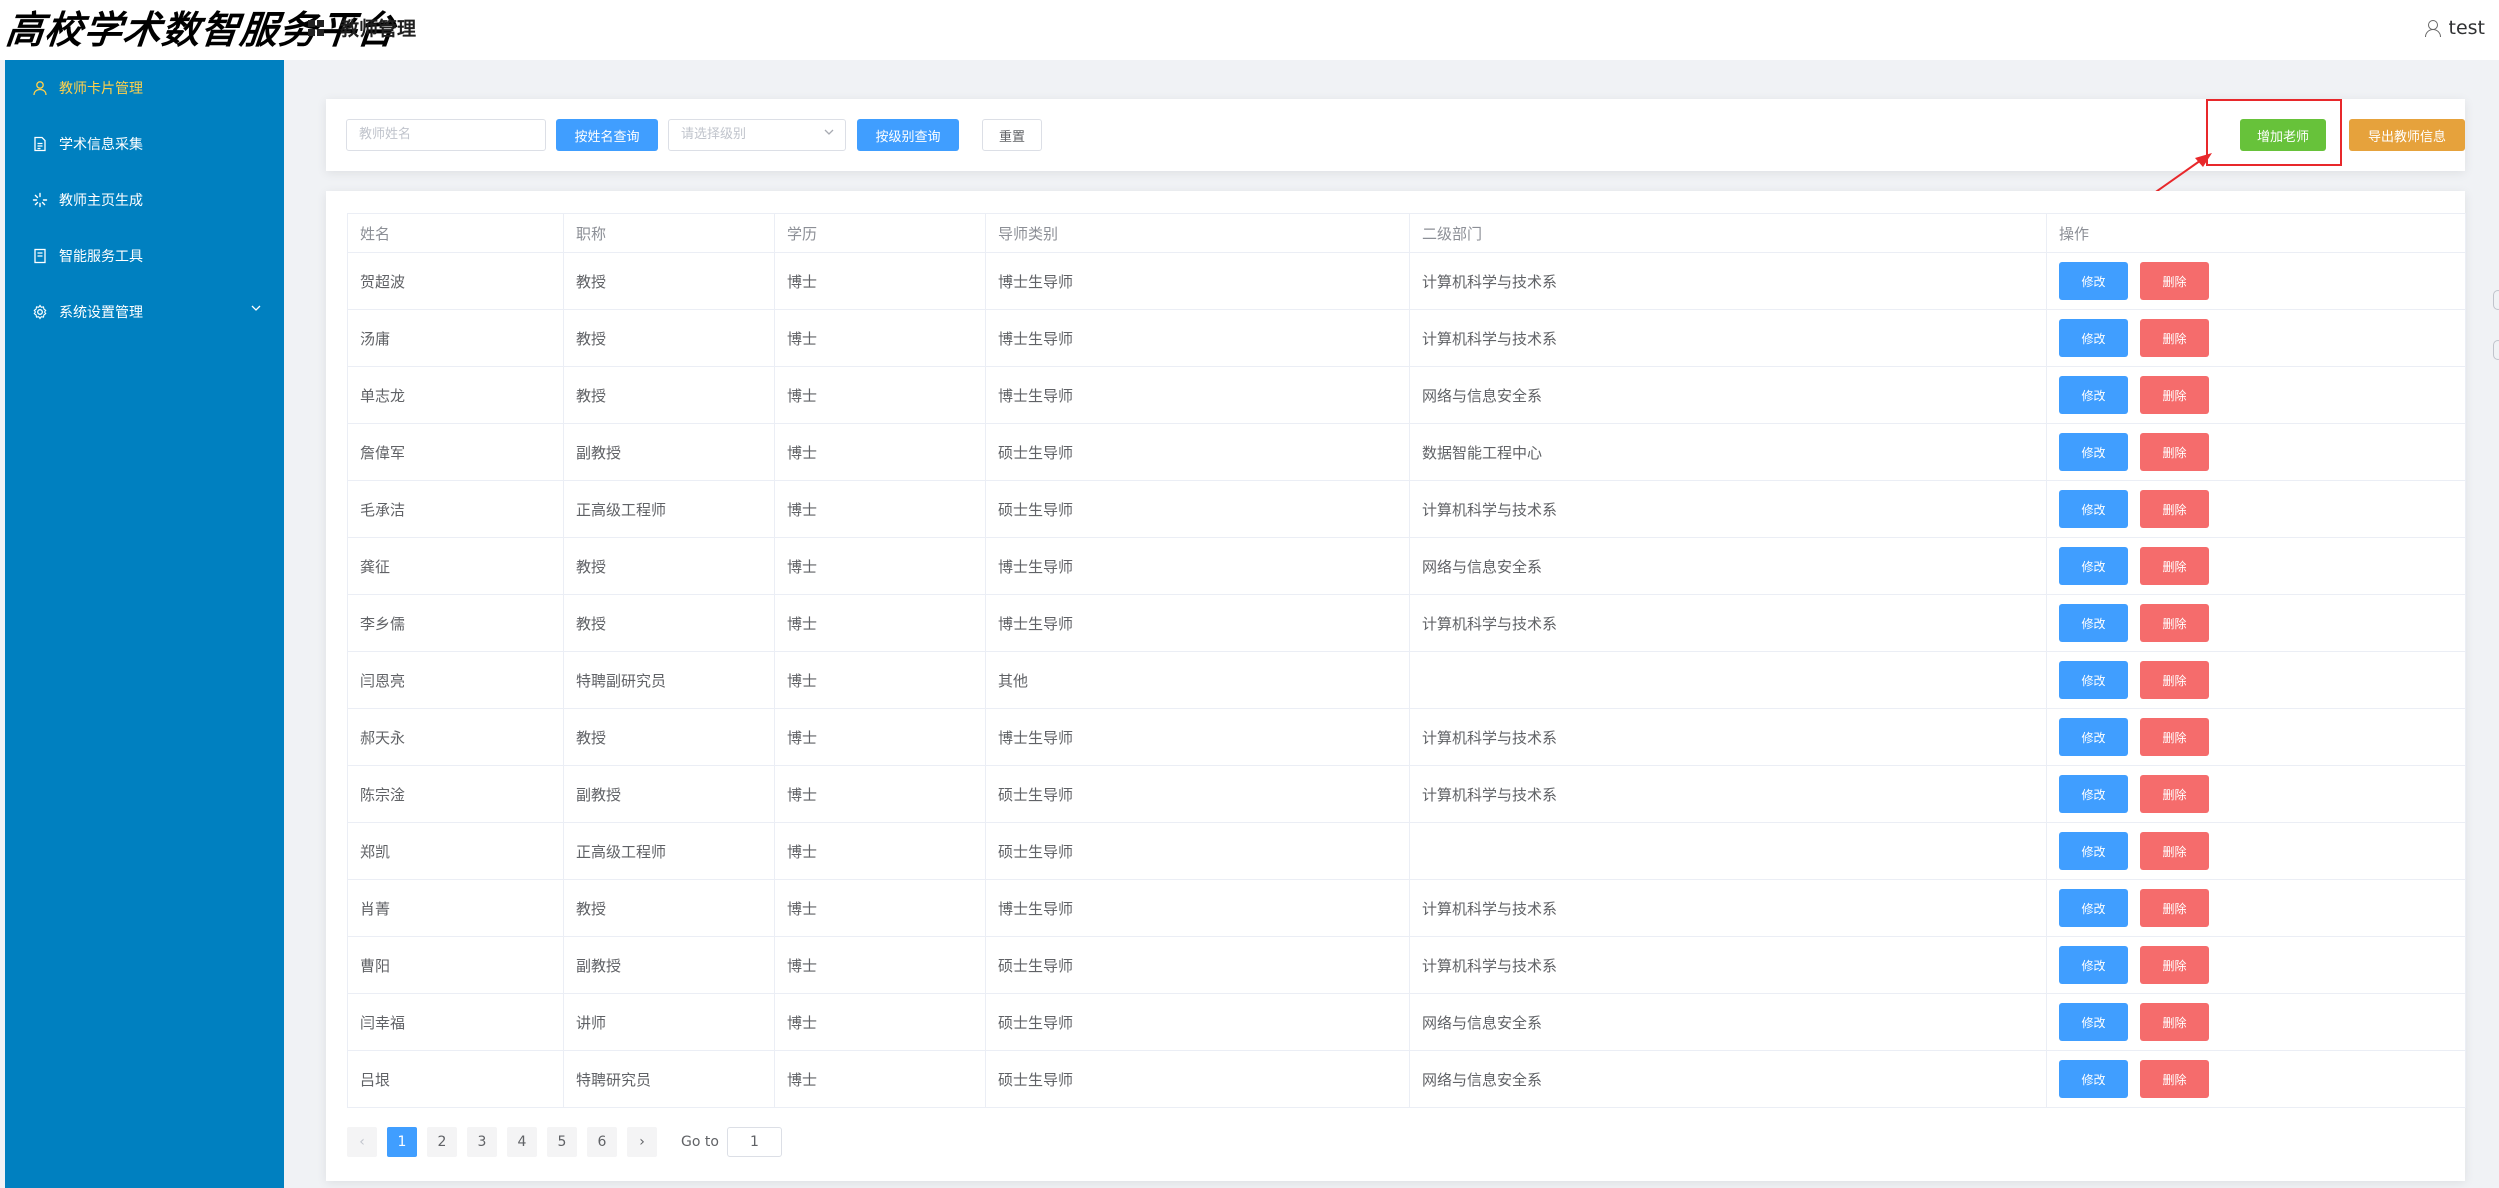 This screenshot has width=2499, height=1188. I want to click on page-button-6: 6, so click(602, 1142).